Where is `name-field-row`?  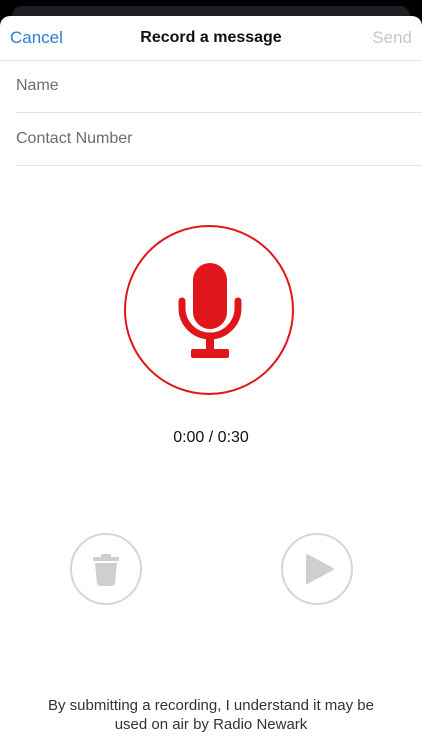
name-field-row is located at coordinates (219, 86).